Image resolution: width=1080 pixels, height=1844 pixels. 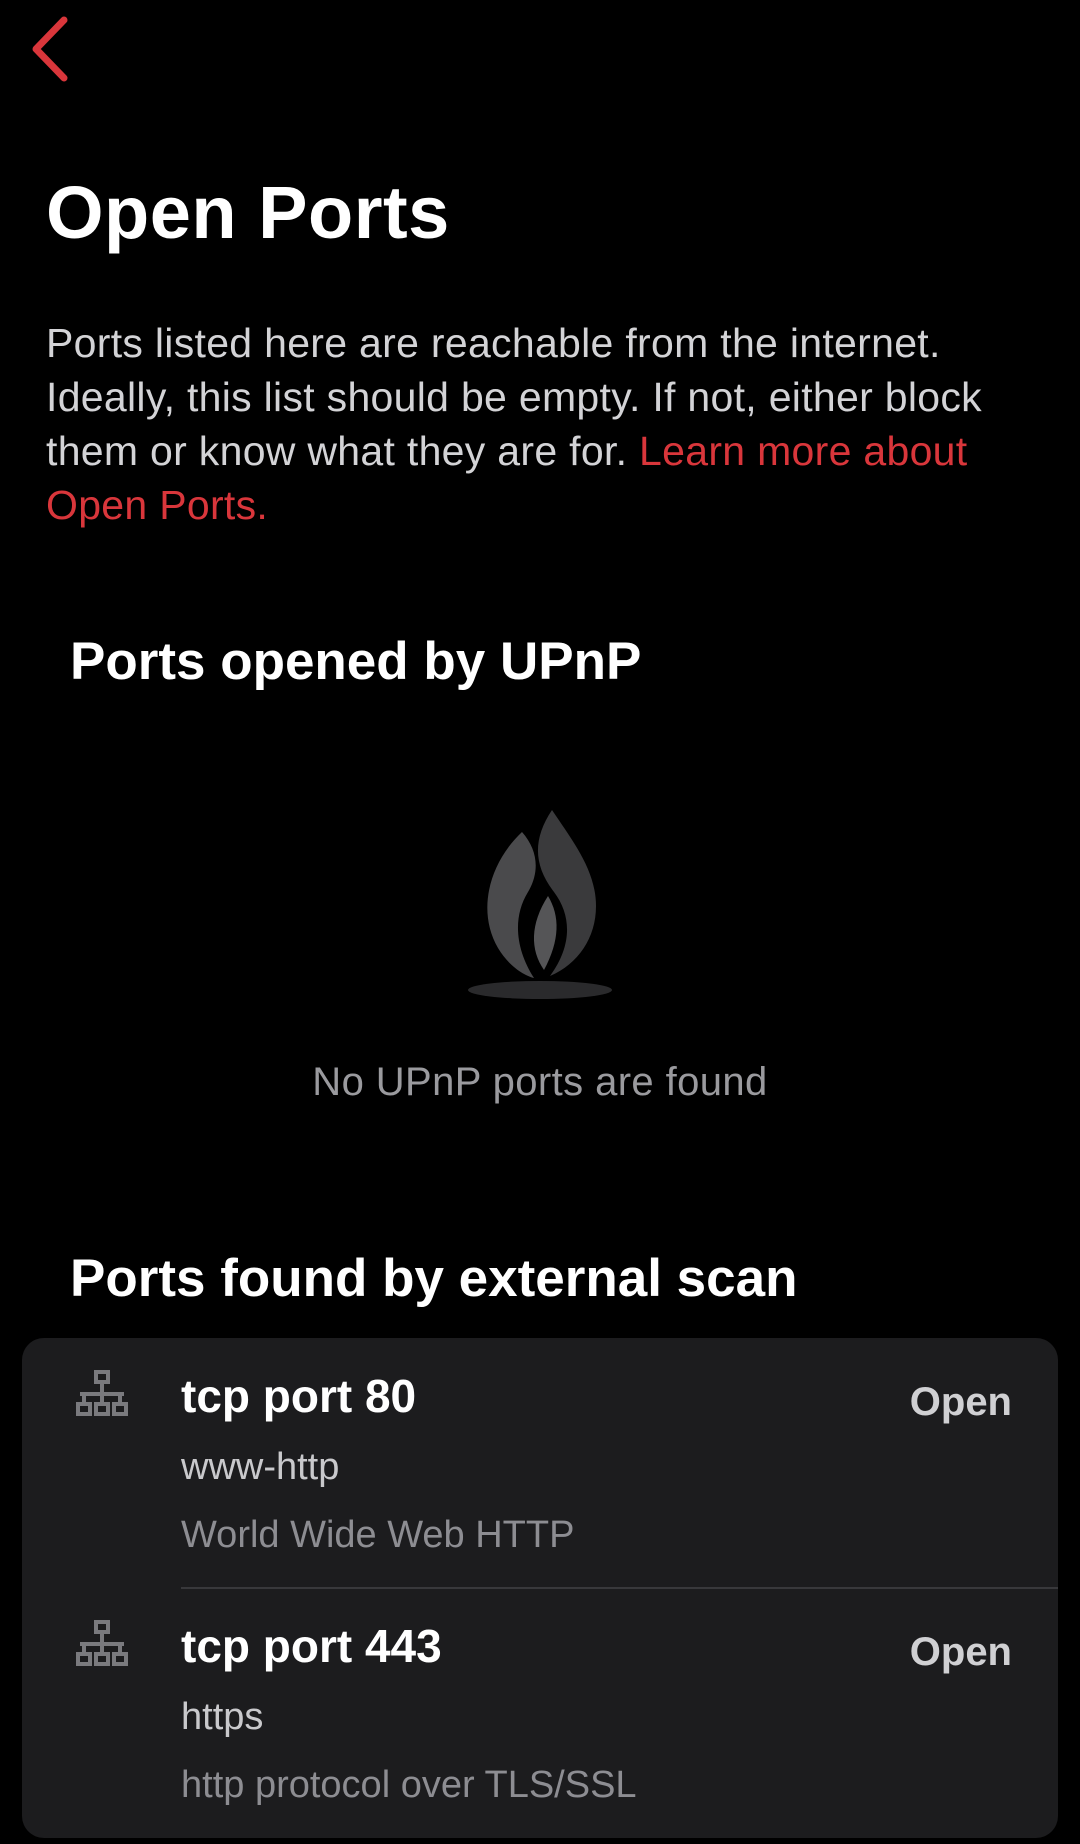 I want to click on upnp-empty-text: No UPnP ports are found, so click(x=540, y=1082).